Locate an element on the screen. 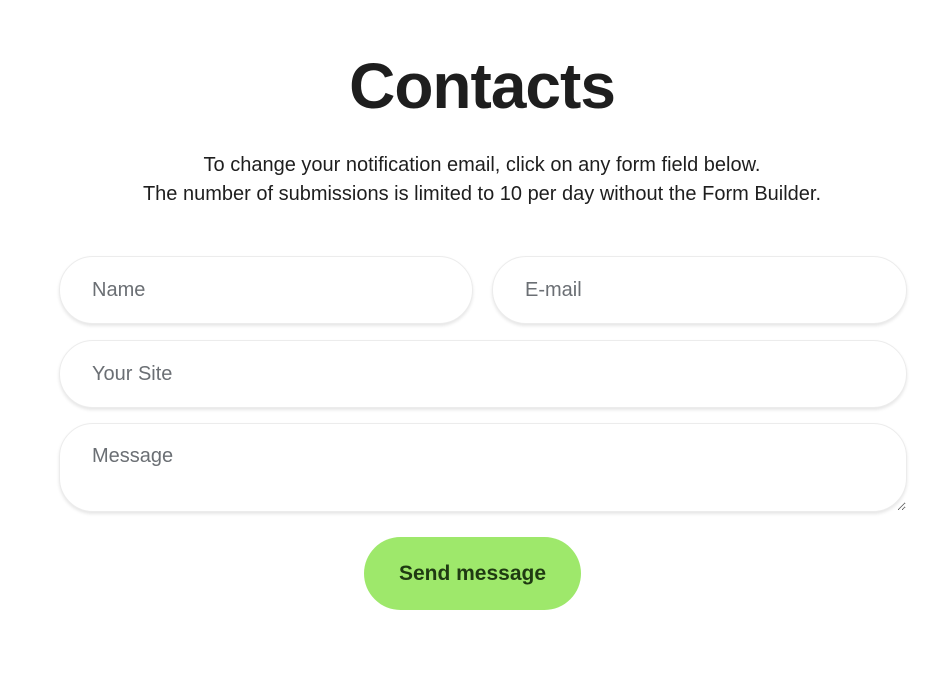 The height and width of the screenshot is (683, 941). message-textarea is located at coordinates (483, 467).